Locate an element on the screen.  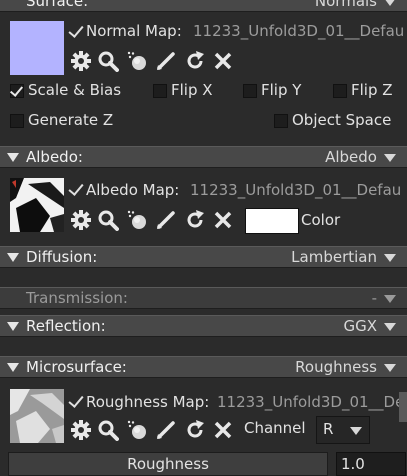
flip-x-checkbox is located at coordinates (160, 91).